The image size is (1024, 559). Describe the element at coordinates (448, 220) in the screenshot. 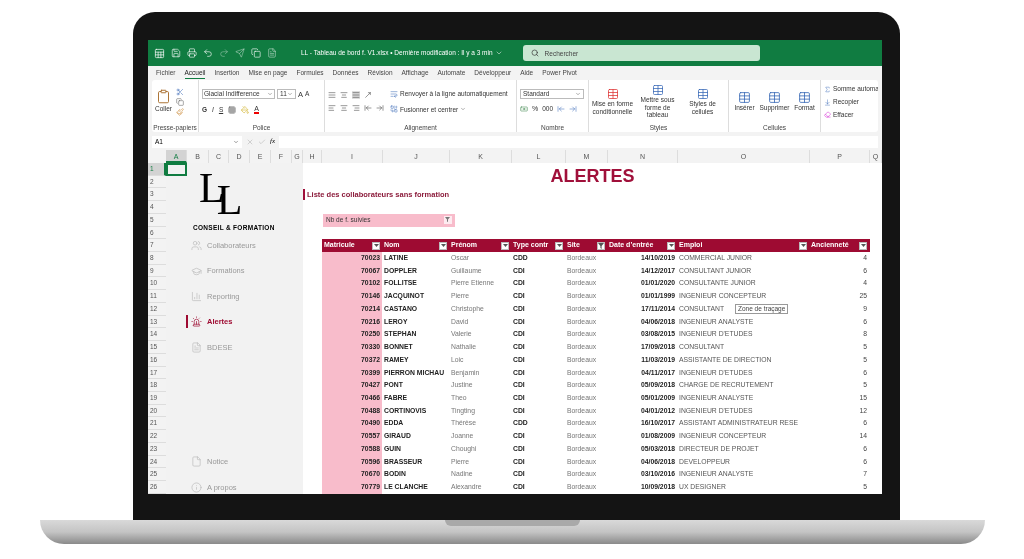

I see `clear-filter-icon` at that location.